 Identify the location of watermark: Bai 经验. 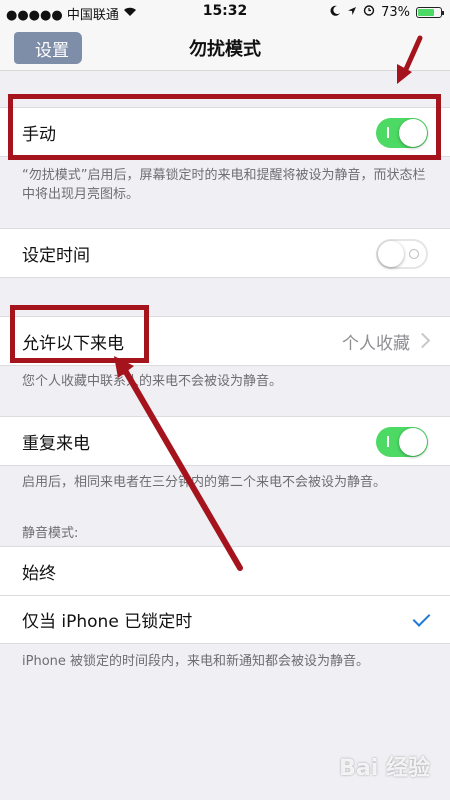
(384, 768).